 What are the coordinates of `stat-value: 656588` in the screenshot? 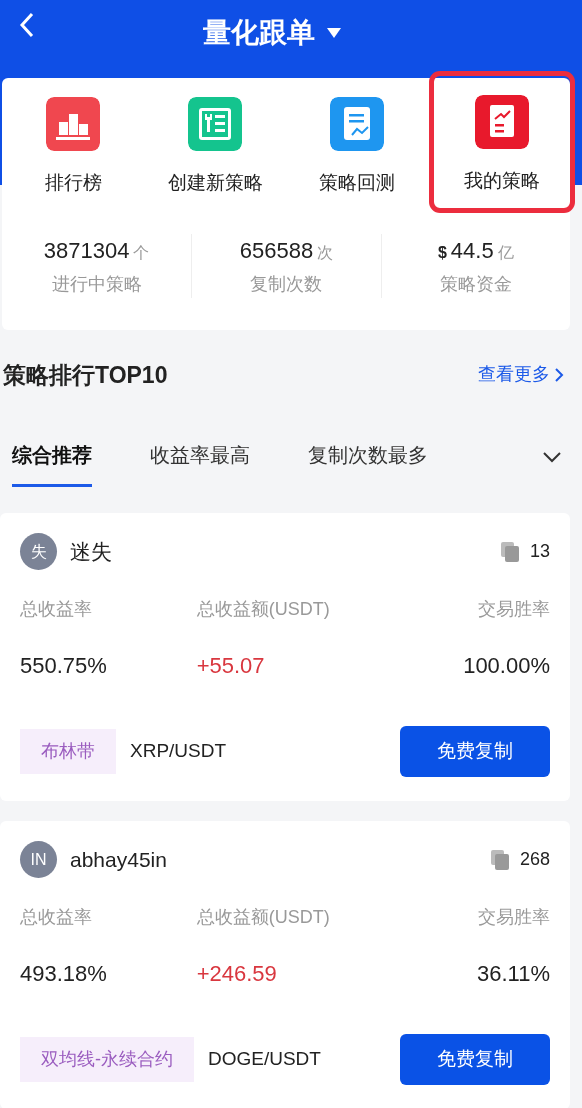 It's located at (276, 250).